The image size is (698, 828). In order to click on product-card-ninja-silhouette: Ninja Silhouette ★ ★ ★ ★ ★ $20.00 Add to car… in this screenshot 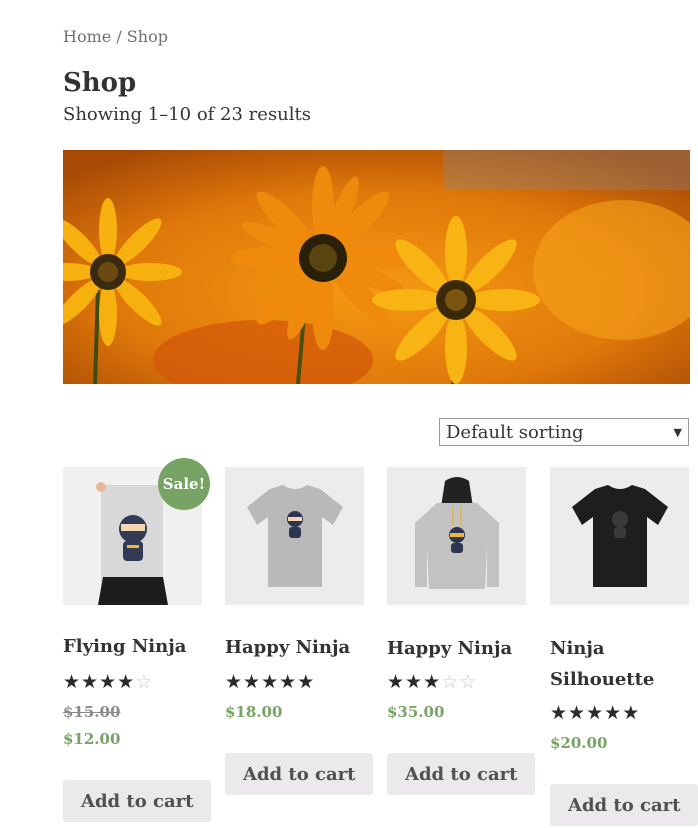, I will do `click(624, 646)`.